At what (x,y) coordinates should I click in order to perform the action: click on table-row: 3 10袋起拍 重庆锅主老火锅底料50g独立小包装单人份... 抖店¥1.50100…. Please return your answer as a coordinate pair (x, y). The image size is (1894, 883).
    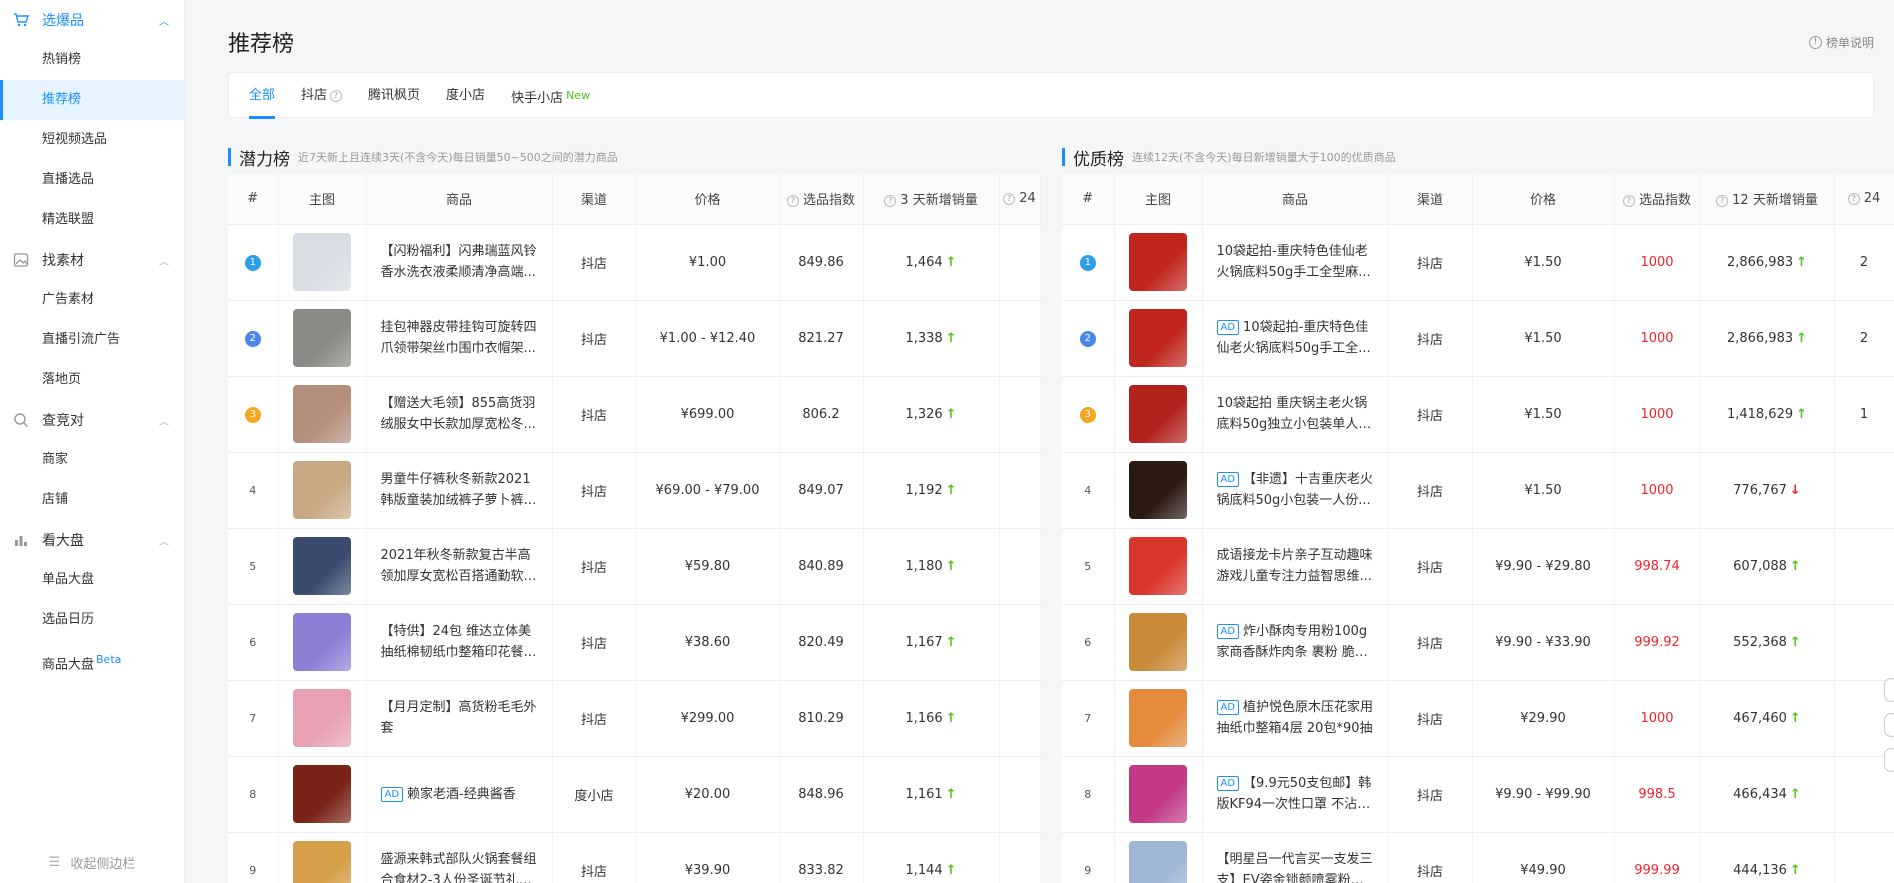
    Looking at the image, I should click on (1478, 414).